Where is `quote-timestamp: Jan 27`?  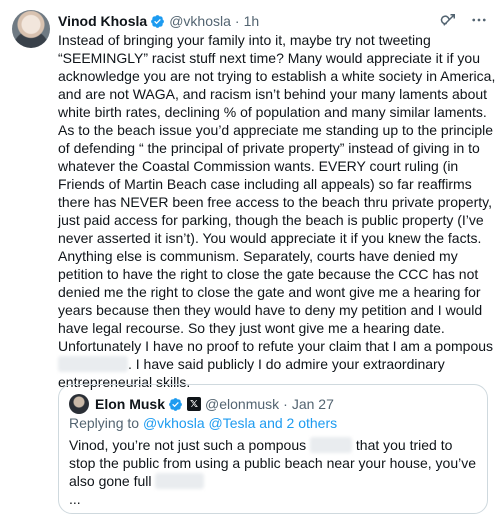
quote-timestamp: Jan 27 is located at coordinates (312, 404).